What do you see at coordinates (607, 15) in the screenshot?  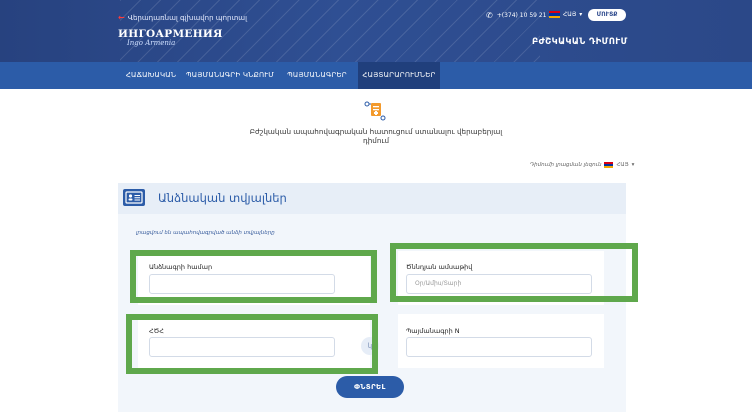 I see `login-button: ՄՈՒՏՔ` at bounding box center [607, 15].